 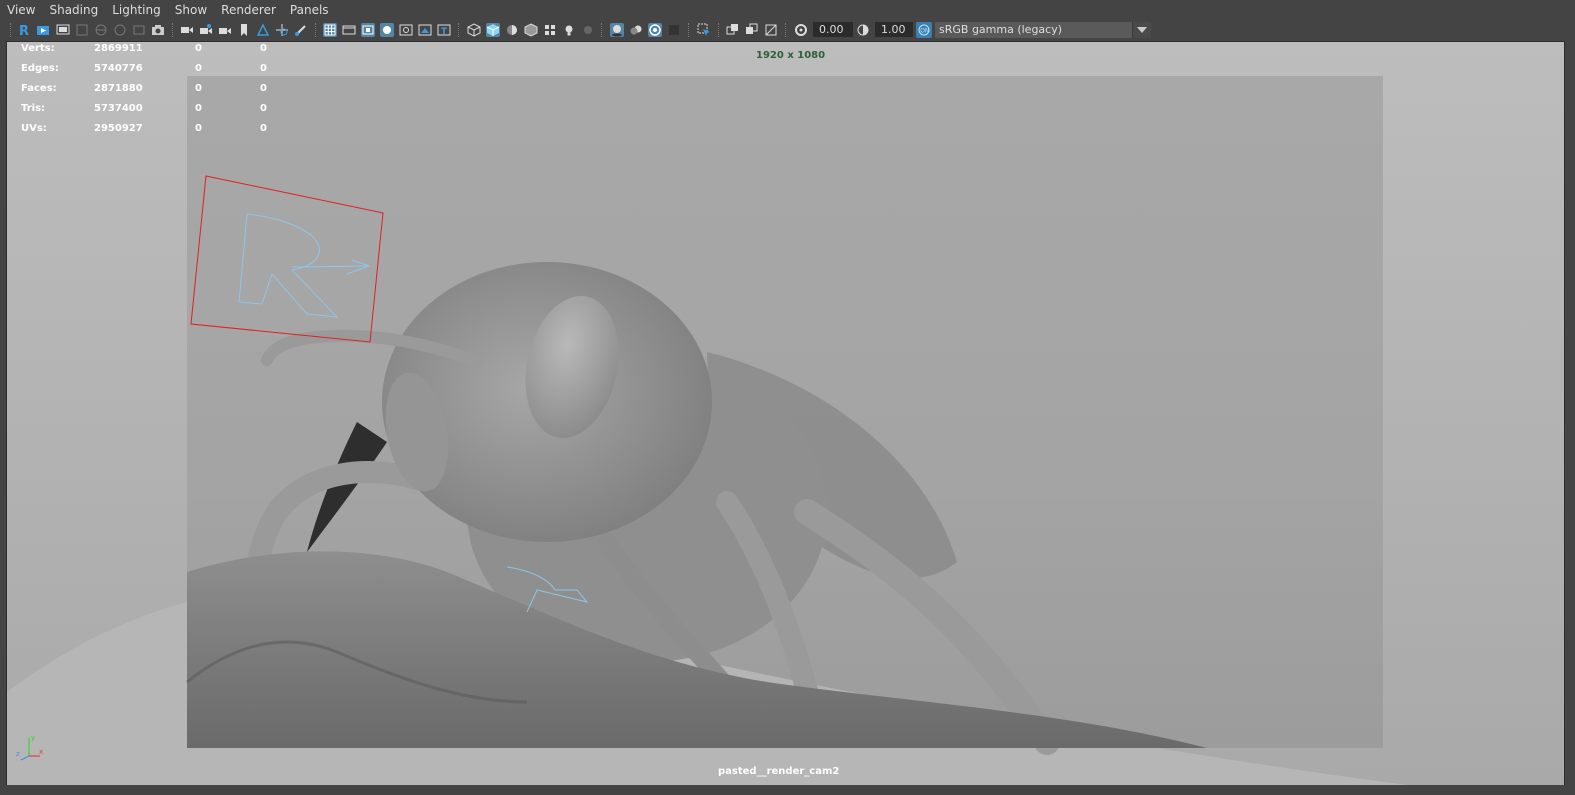 I want to click on hud-total: 2869911, so click(x=118, y=48).